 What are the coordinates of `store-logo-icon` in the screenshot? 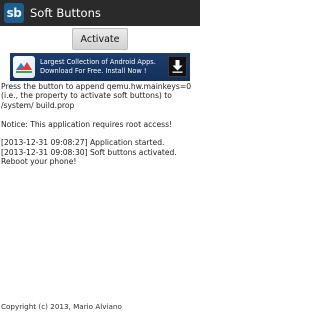 It's located at (24, 67).